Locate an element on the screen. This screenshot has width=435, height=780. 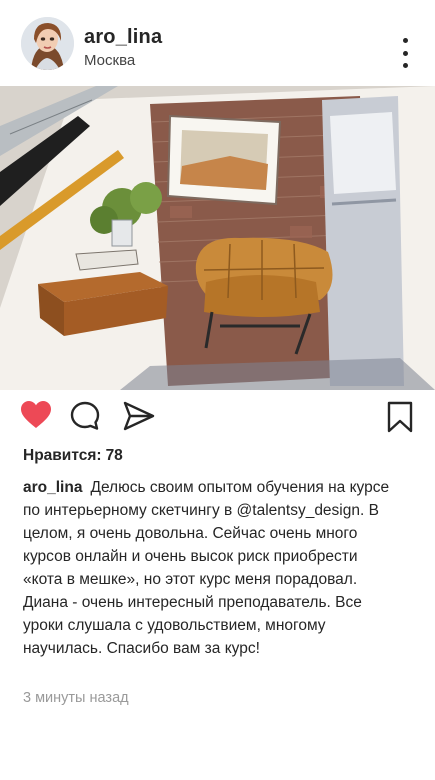
post-username: aro_lina is located at coordinates (123, 37).